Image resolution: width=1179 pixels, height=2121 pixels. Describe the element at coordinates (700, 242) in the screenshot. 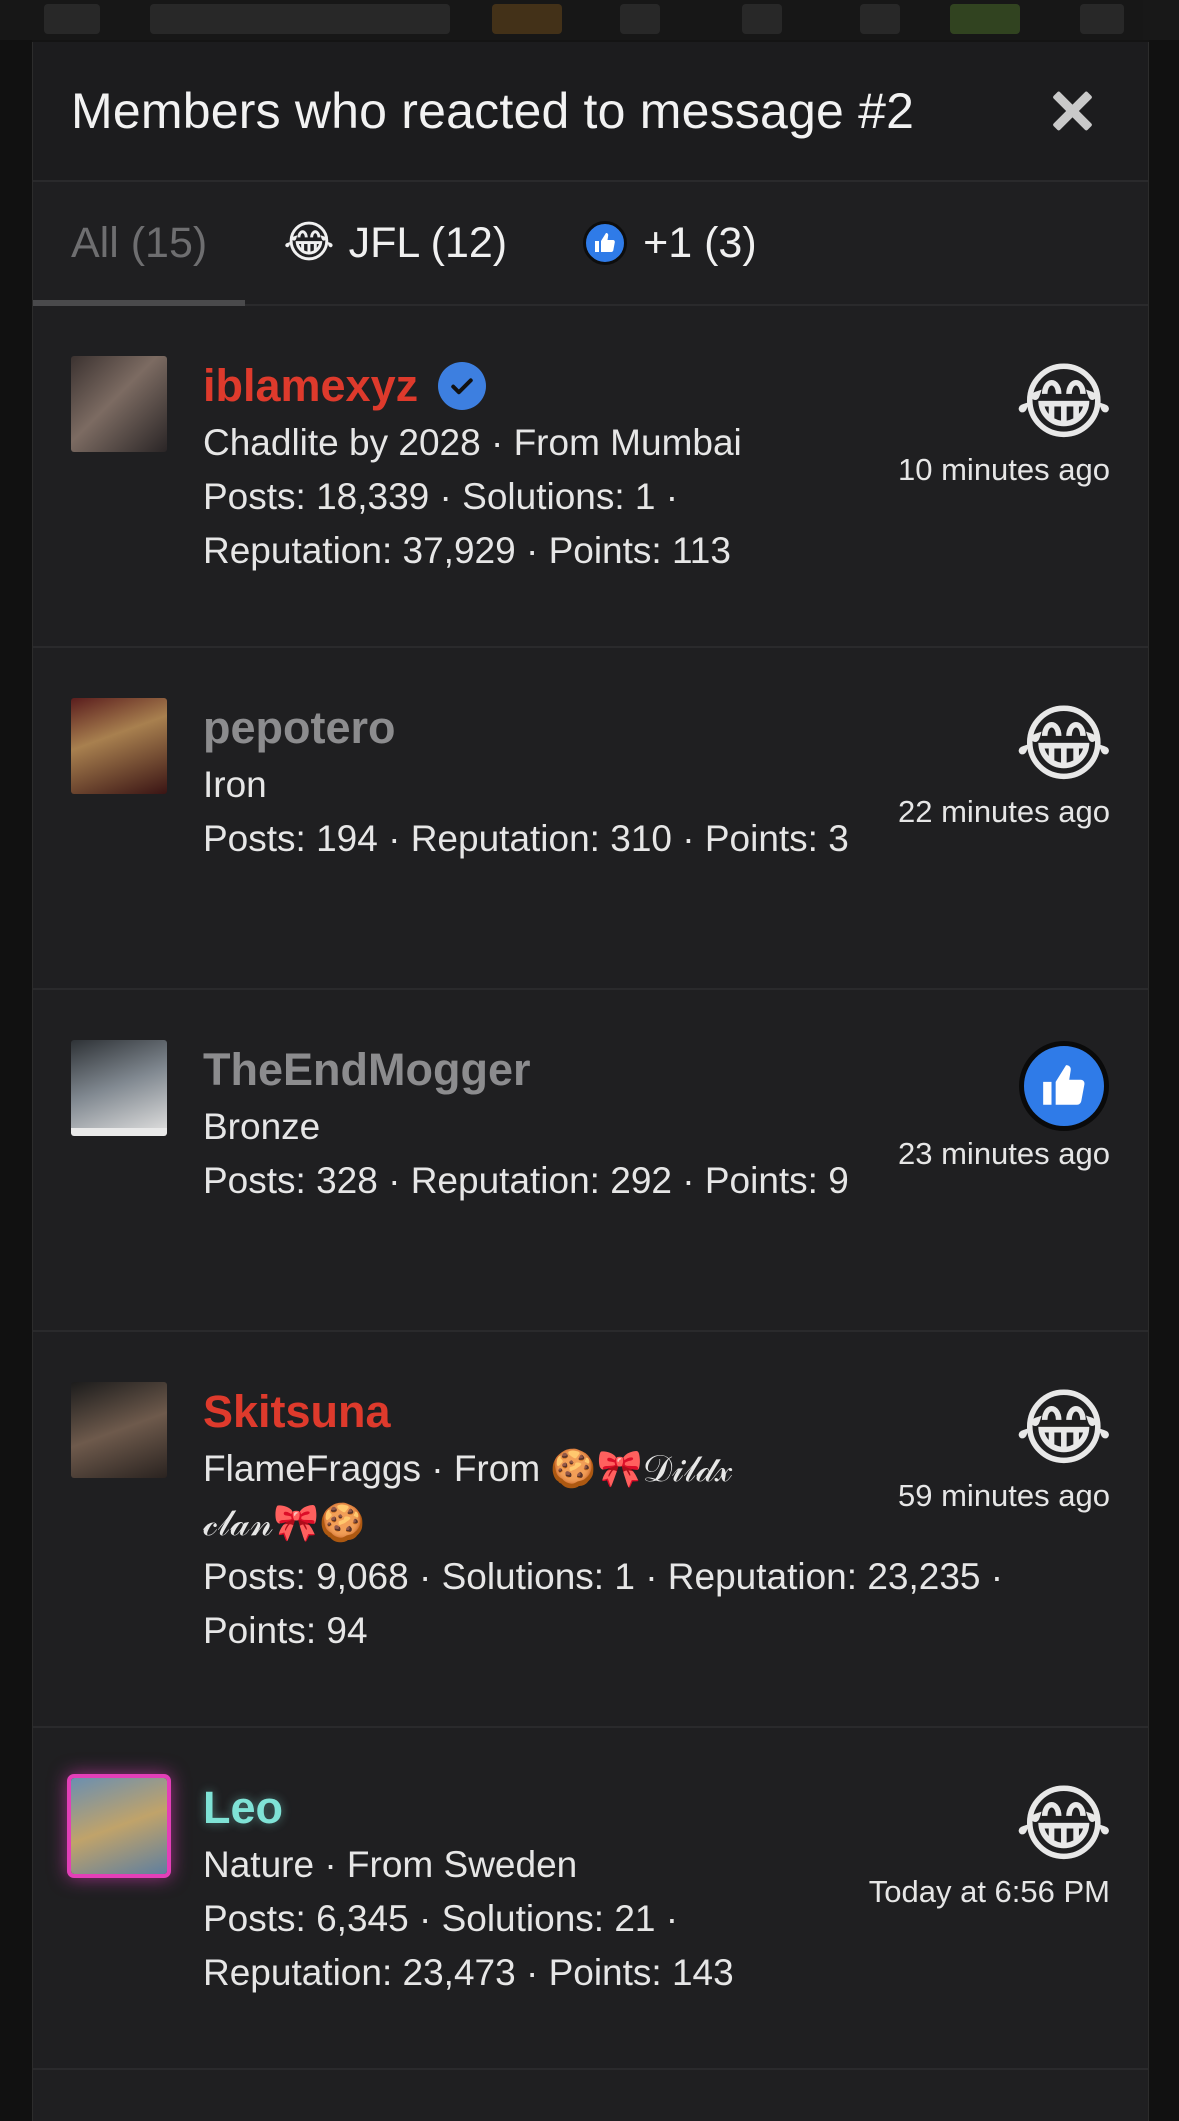

I see `tab-plus-one-label: +1 (3)` at that location.